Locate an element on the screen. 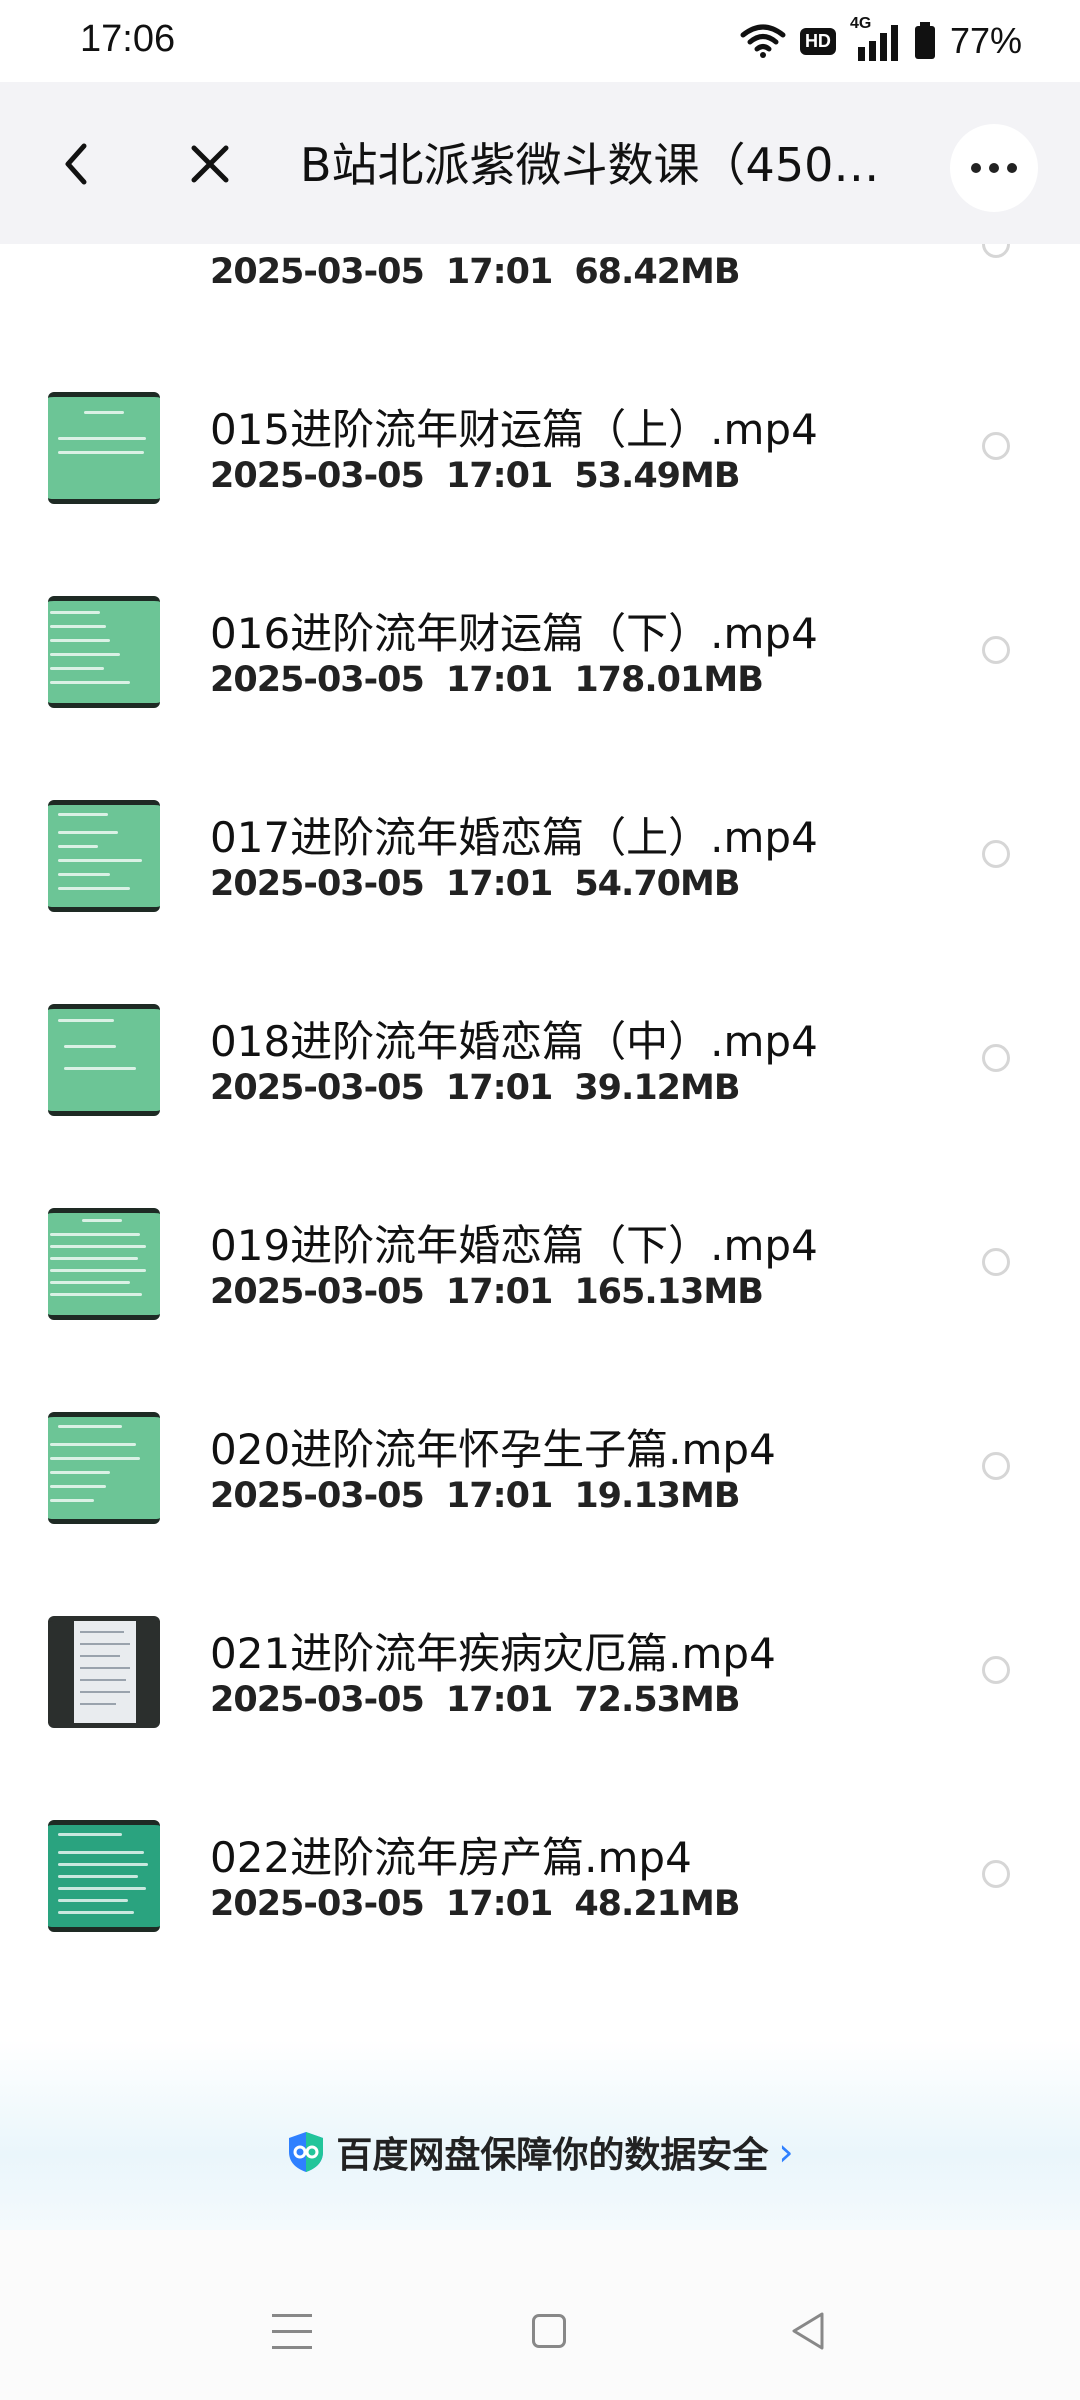 The image size is (1080, 2400). file-name: 022进阶流年房产篇.mp4 is located at coordinates (451, 1857).